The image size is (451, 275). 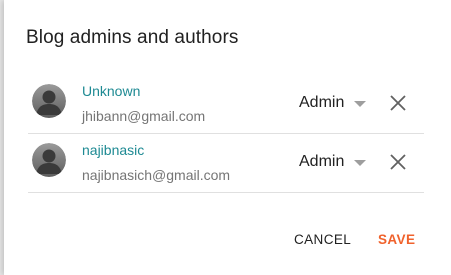 What do you see at coordinates (396, 239) in the screenshot?
I see `save-button: SAVE` at bounding box center [396, 239].